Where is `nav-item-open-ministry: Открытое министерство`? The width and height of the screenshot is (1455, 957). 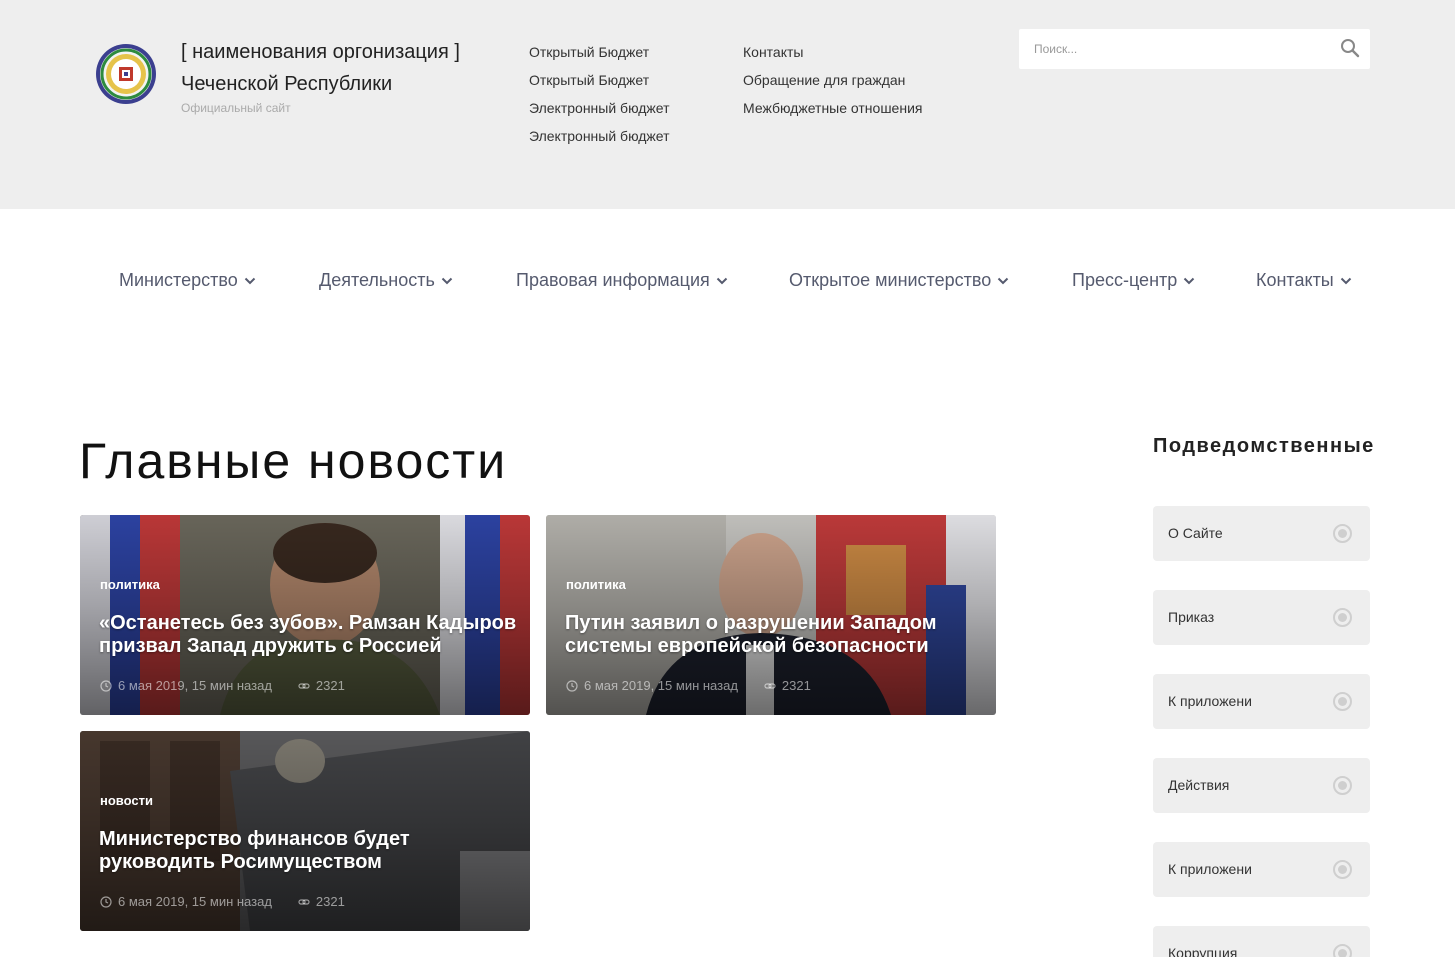
nav-item-open-ministry: Открытое министерство is located at coordinates (899, 280).